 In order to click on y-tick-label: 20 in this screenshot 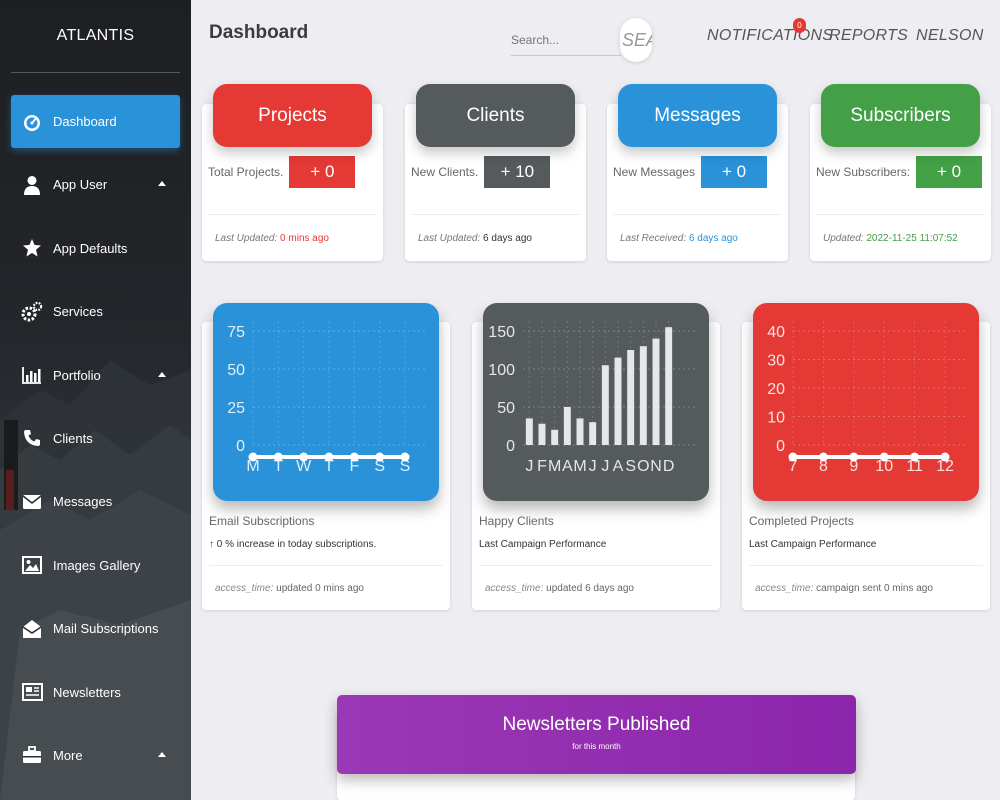, I will do `click(776, 389)`.